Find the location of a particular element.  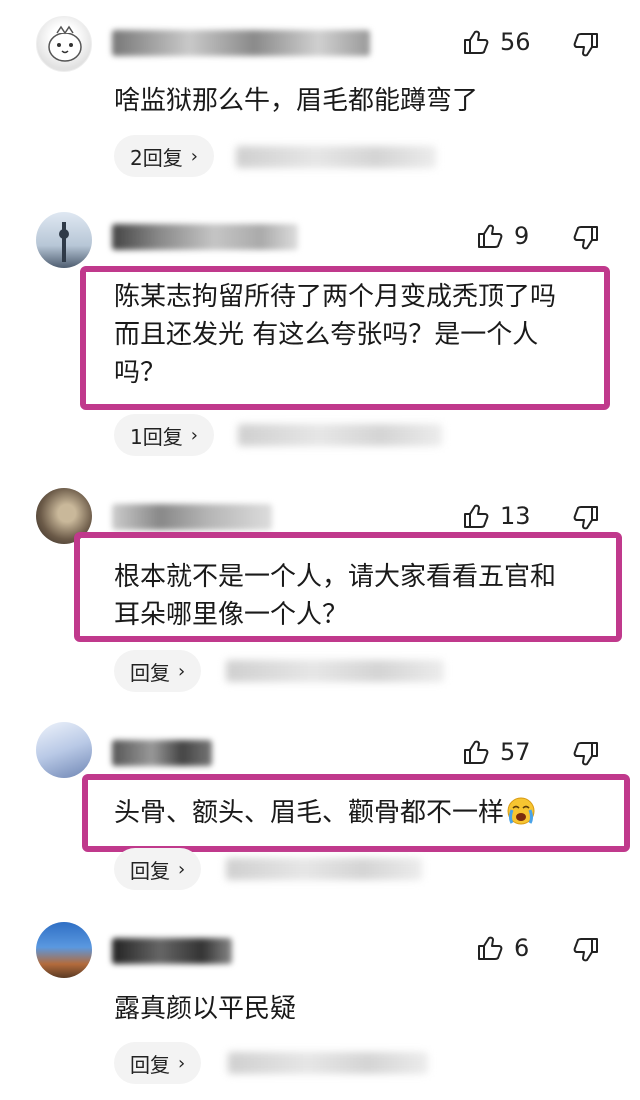

comment-text: 陈某志拘留所待了两个月变成秃顶了吗 而且还发光 有这么夸张吗？是一个人 吗？ is located at coordinates (335, 335).